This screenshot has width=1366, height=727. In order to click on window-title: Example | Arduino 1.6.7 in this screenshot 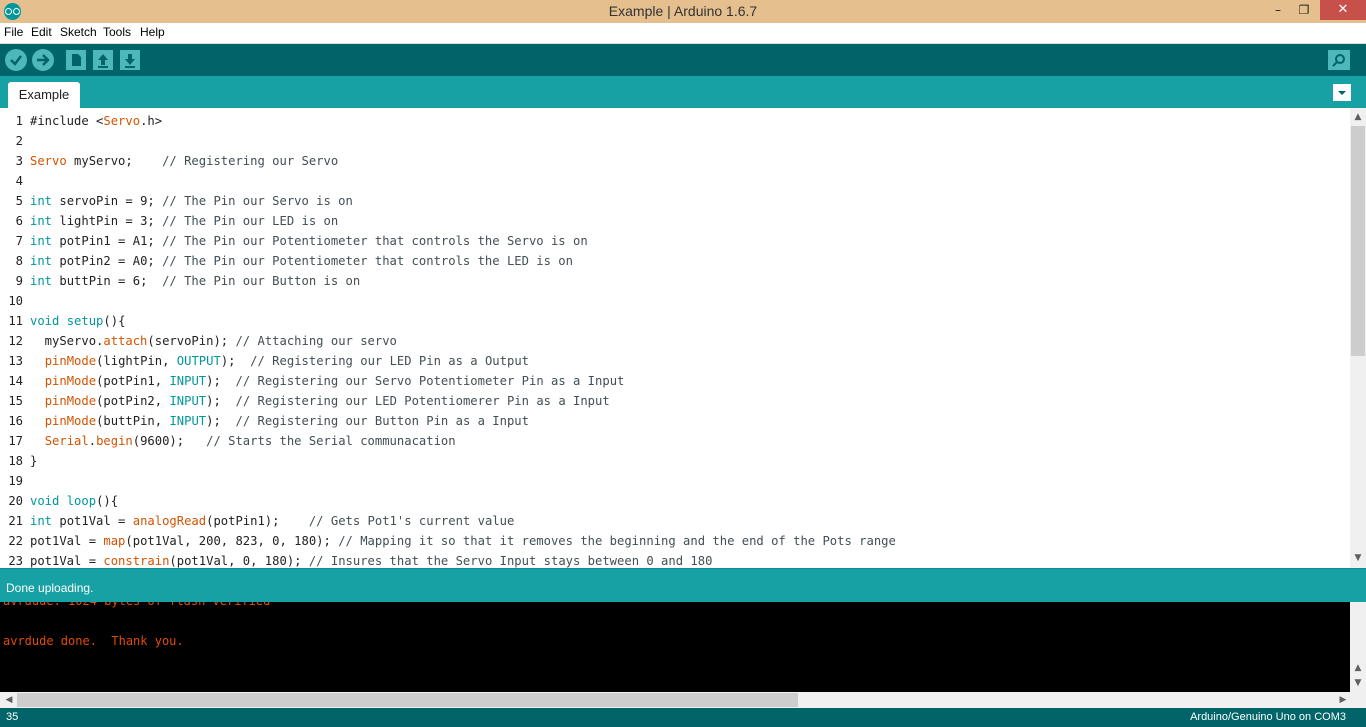, I will do `click(683, 11)`.